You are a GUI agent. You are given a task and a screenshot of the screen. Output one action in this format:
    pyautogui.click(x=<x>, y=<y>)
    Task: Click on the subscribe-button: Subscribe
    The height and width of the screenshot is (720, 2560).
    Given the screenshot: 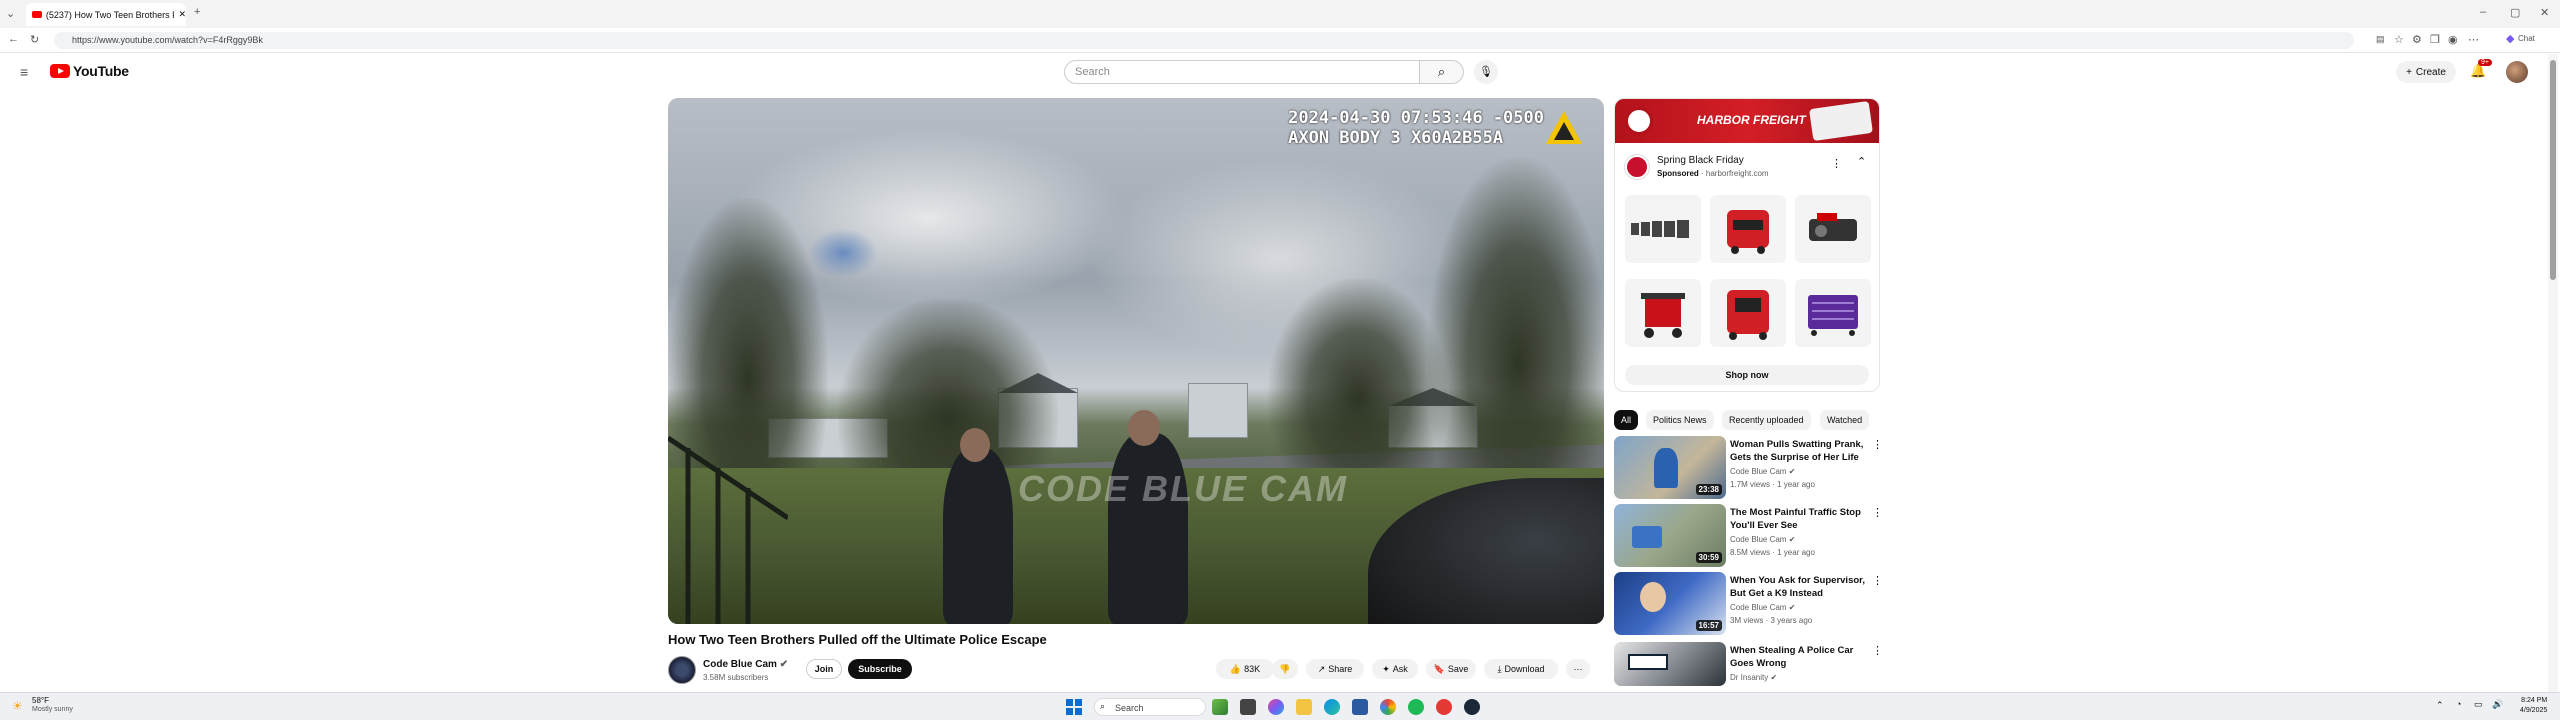 What is the action you would take?
    pyautogui.click(x=880, y=669)
    